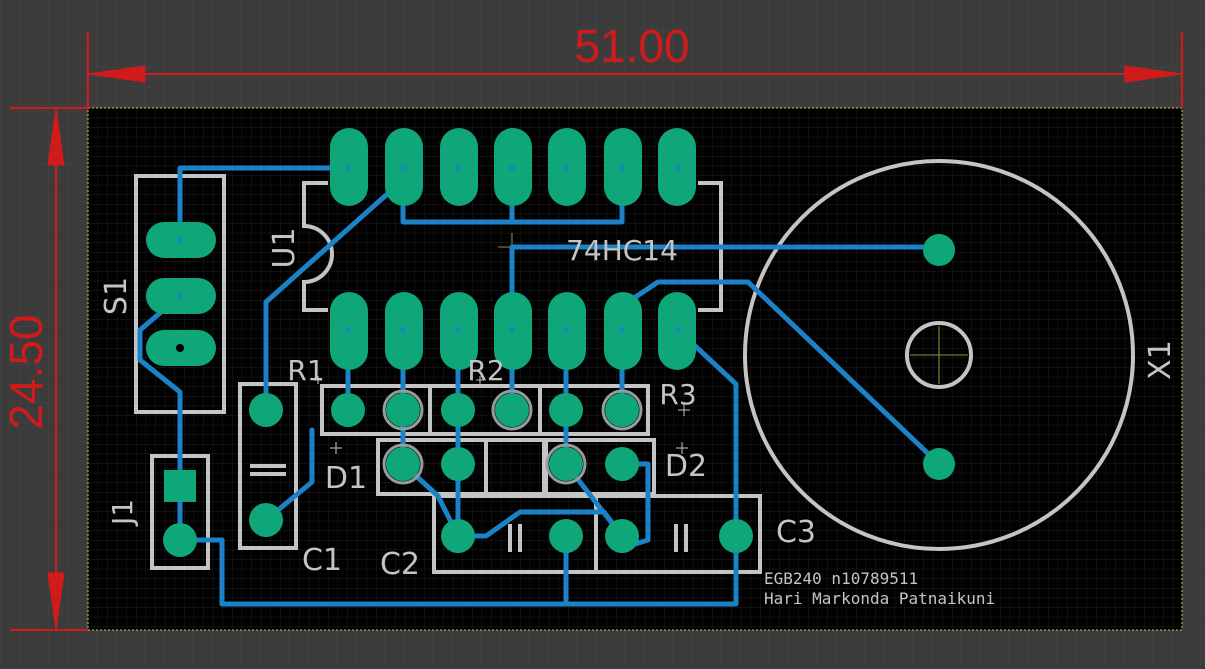 The image size is (1205, 669). Describe the element at coordinates (879, 598) in the screenshot. I see `board-text-line2: Hari Markonda Patnaikuni` at that location.